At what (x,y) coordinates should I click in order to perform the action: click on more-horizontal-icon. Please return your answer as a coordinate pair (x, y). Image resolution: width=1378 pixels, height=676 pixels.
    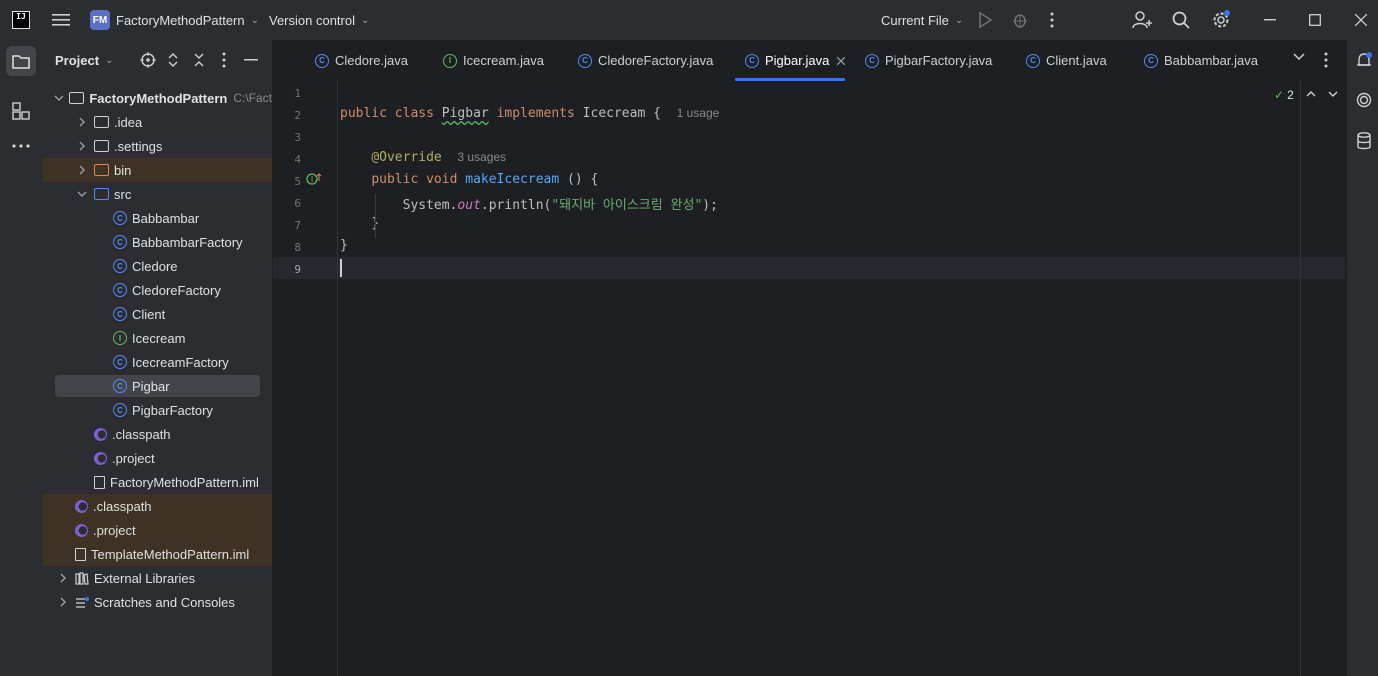
    Looking at the image, I should click on (21, 146).